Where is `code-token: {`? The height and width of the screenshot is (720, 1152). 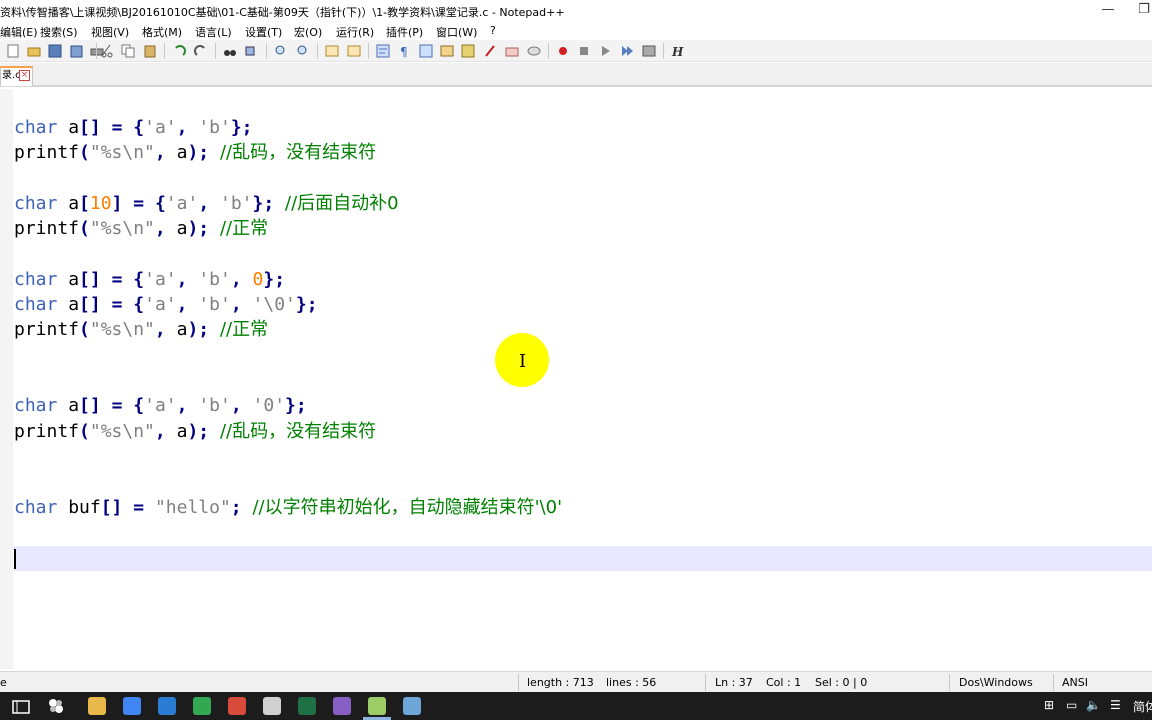
code-token: { is located at coordinates (160, 203).